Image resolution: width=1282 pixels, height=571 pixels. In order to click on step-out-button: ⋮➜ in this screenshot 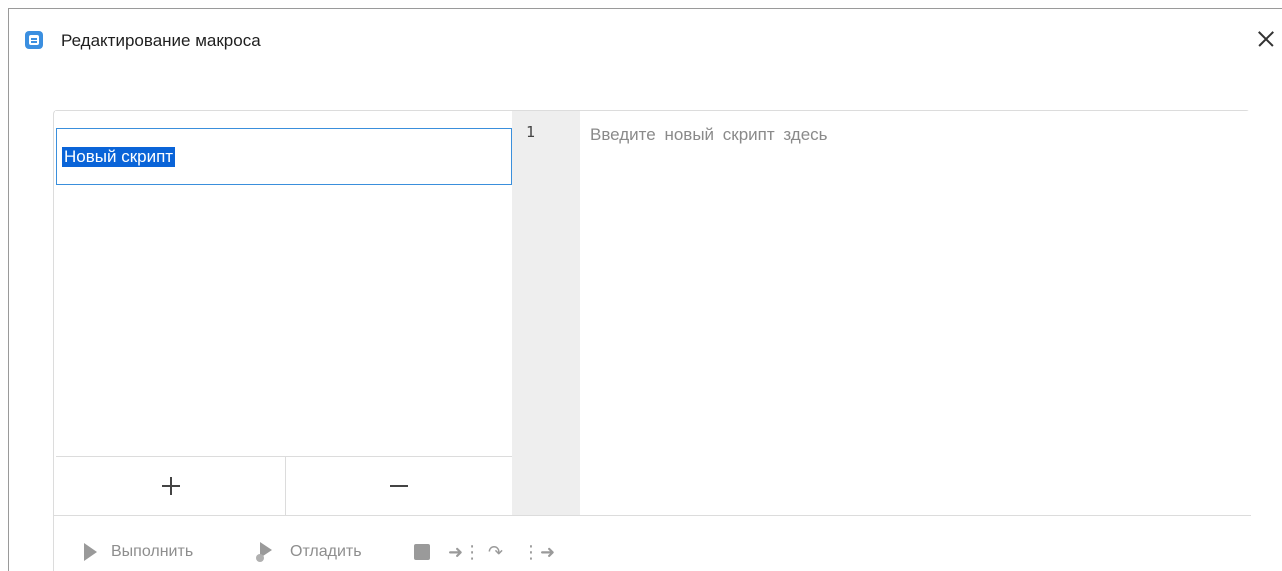, I will do `click(538, 552)`.